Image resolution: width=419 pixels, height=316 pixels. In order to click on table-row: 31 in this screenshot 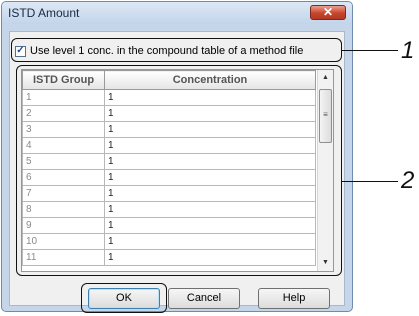, I will do `click(169, 129)`.